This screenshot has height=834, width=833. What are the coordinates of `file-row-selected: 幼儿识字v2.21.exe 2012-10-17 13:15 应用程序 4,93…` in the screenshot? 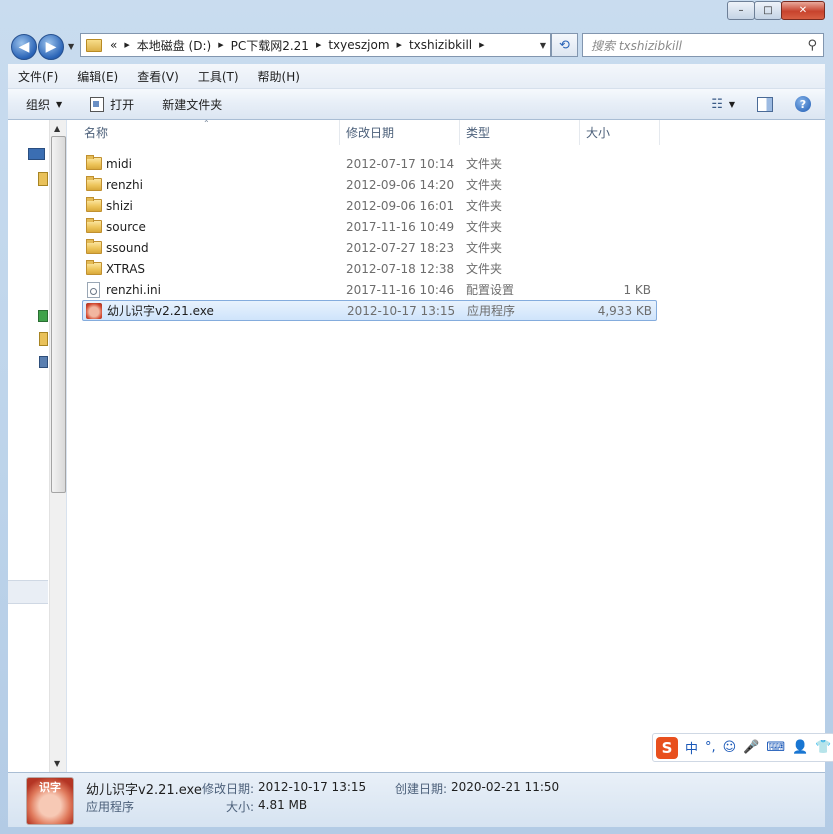 It's located at (369, 310).